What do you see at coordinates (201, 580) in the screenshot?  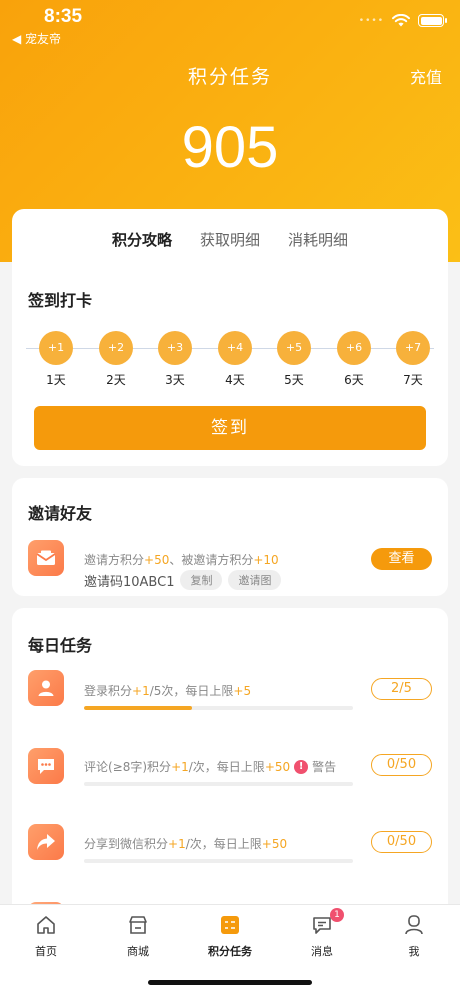 I see `copy-code-button: 复制` at bounding box center [201, 580].